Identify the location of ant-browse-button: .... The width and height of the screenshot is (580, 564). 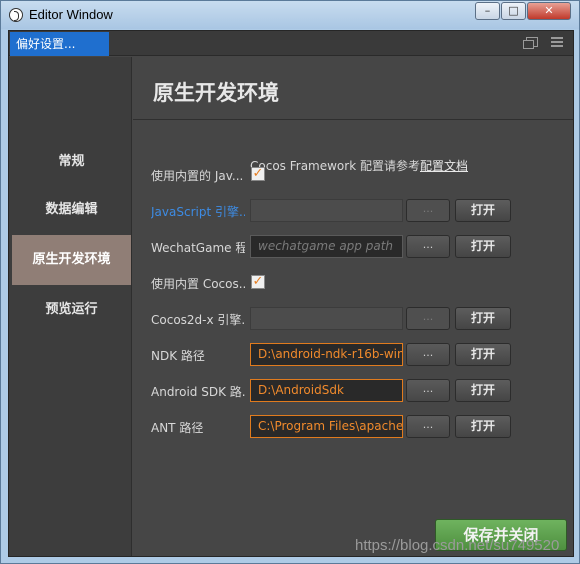
(428, 426).